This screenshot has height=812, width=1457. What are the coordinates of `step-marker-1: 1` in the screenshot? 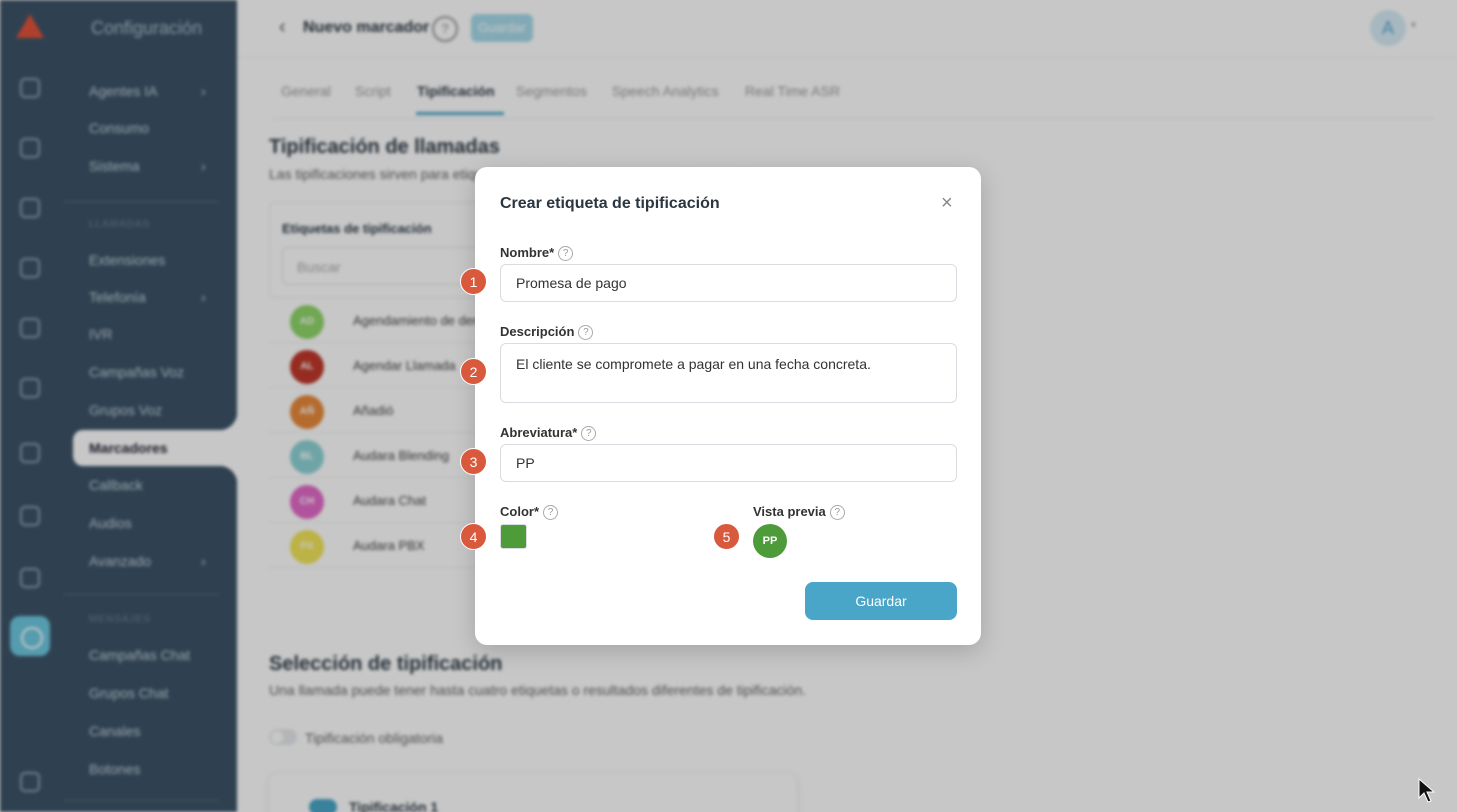 It's located at (473, 281).